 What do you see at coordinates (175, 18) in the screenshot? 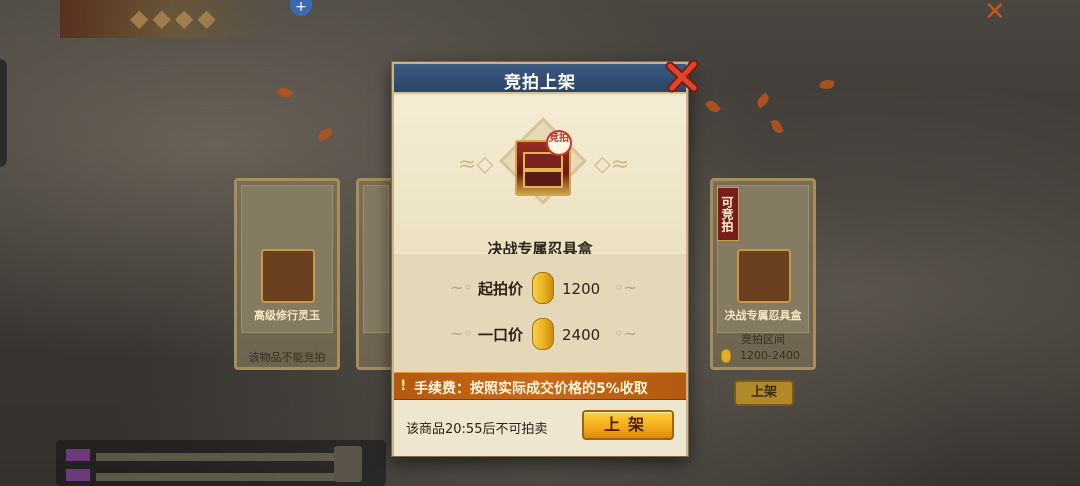
I see `logo-glyphs: ◆◆◆◆` at bounding box center [175, 18].